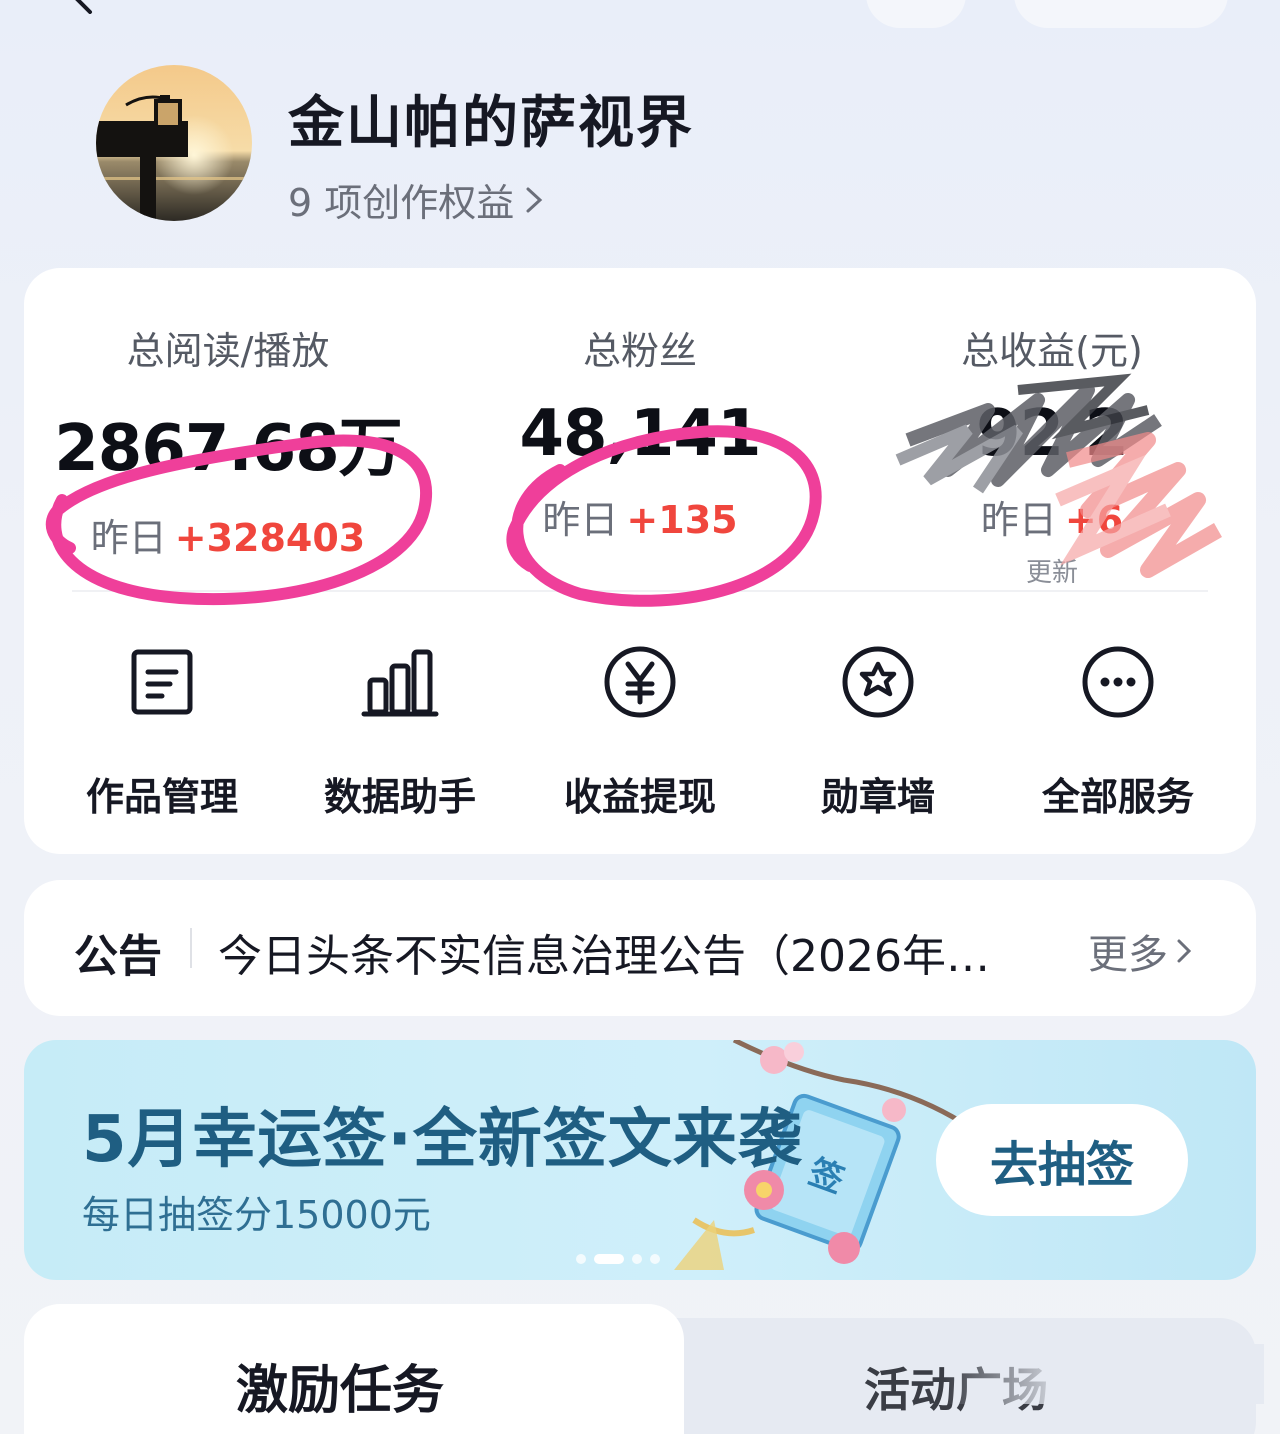 The height and width of the screenshot is (1434, 1280). What do you see at coordinates (640, 731) in the screenshot?
I see `service-withdraw: 收益提现` at bounding box center [640, 731].